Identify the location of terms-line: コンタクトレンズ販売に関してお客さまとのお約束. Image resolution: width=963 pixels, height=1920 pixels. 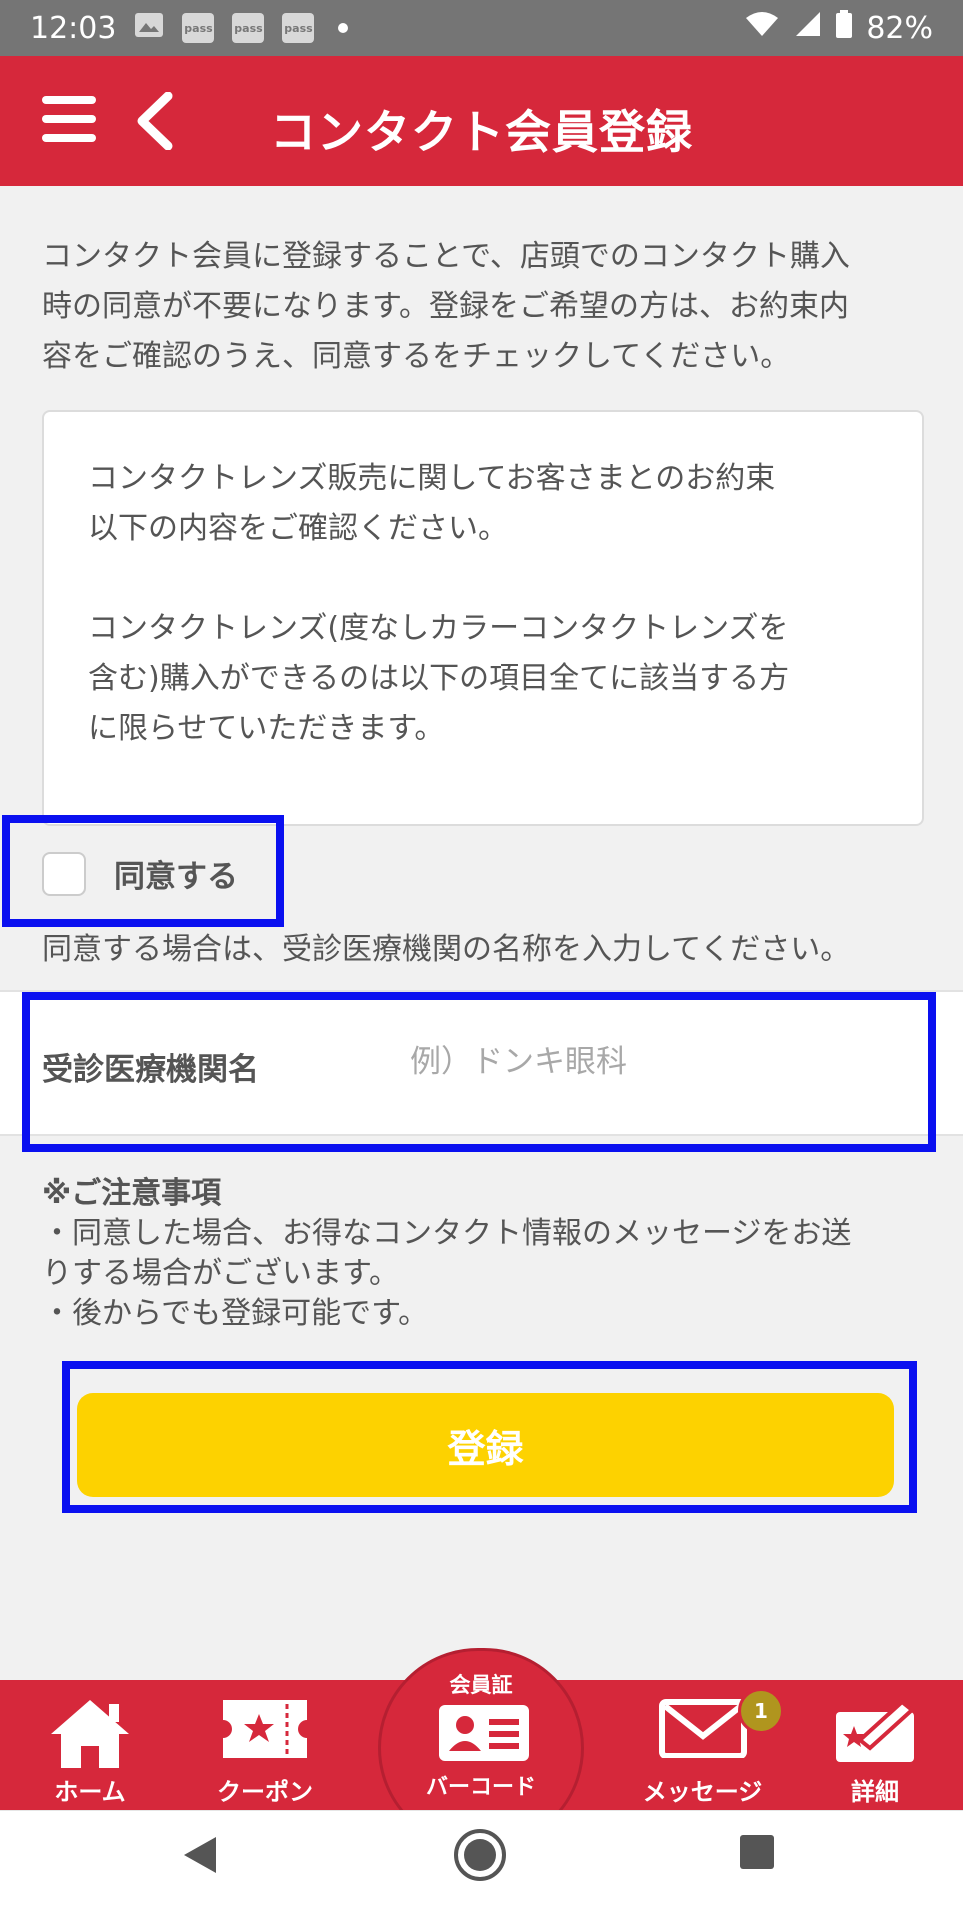
(432, 478).